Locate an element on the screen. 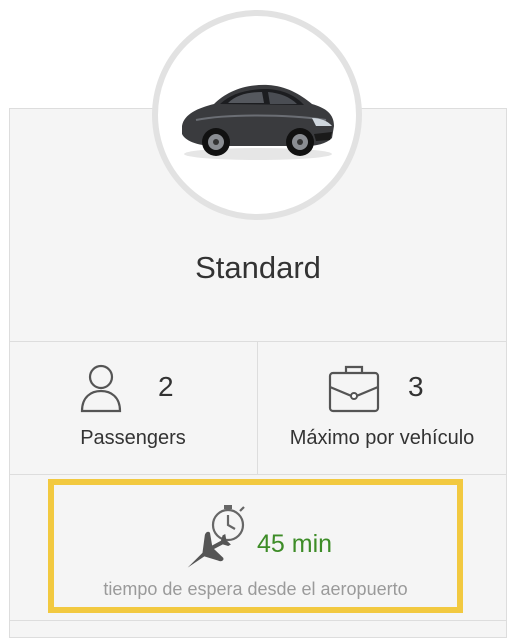  passengers-label: Passengers is located at coordinates (133, 438).